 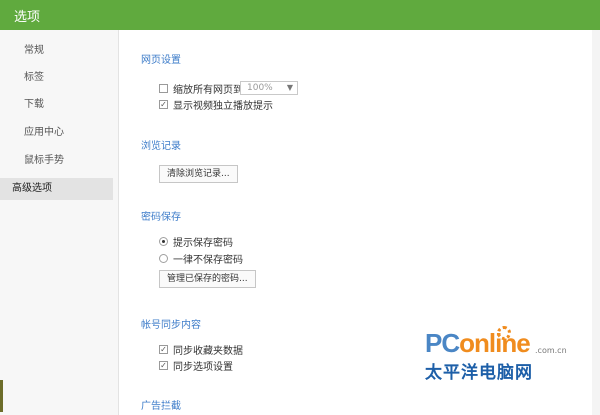 I want to click on zoom-row: 缩放所有网页到, so click(x=201, y=88).